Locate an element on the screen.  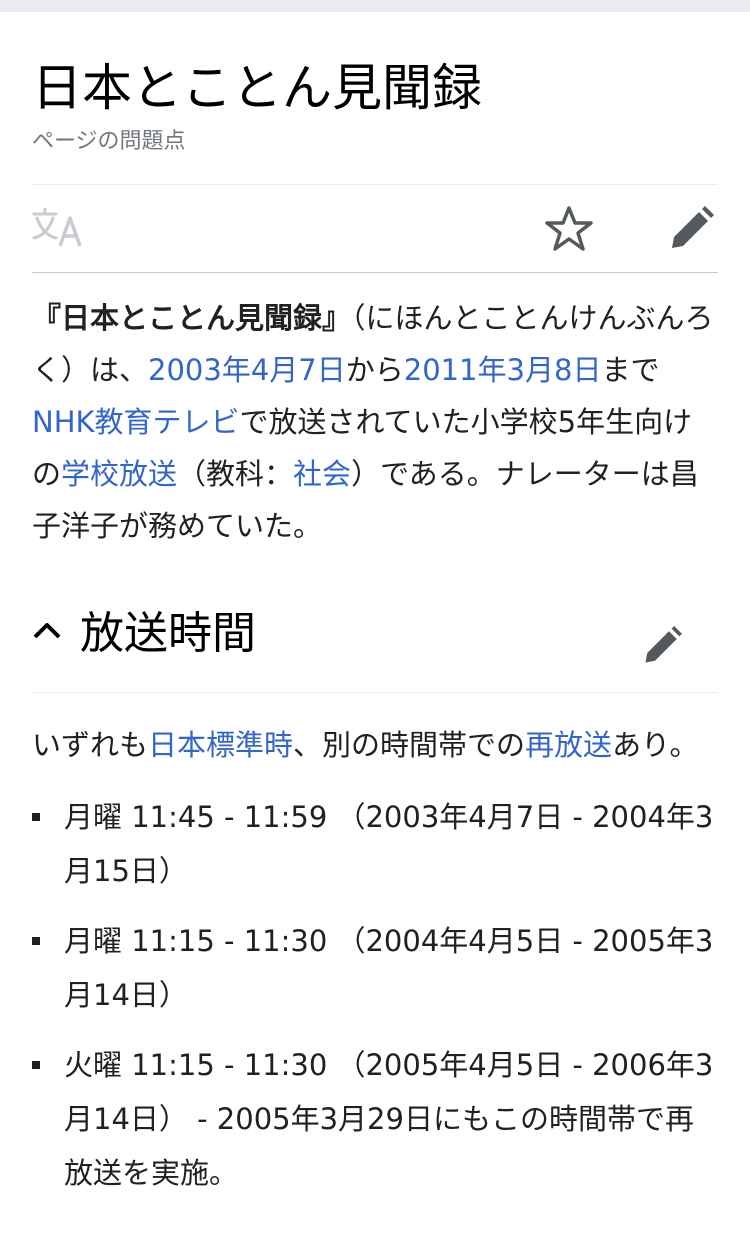
translate-icon is located at coordinates (58, 230).